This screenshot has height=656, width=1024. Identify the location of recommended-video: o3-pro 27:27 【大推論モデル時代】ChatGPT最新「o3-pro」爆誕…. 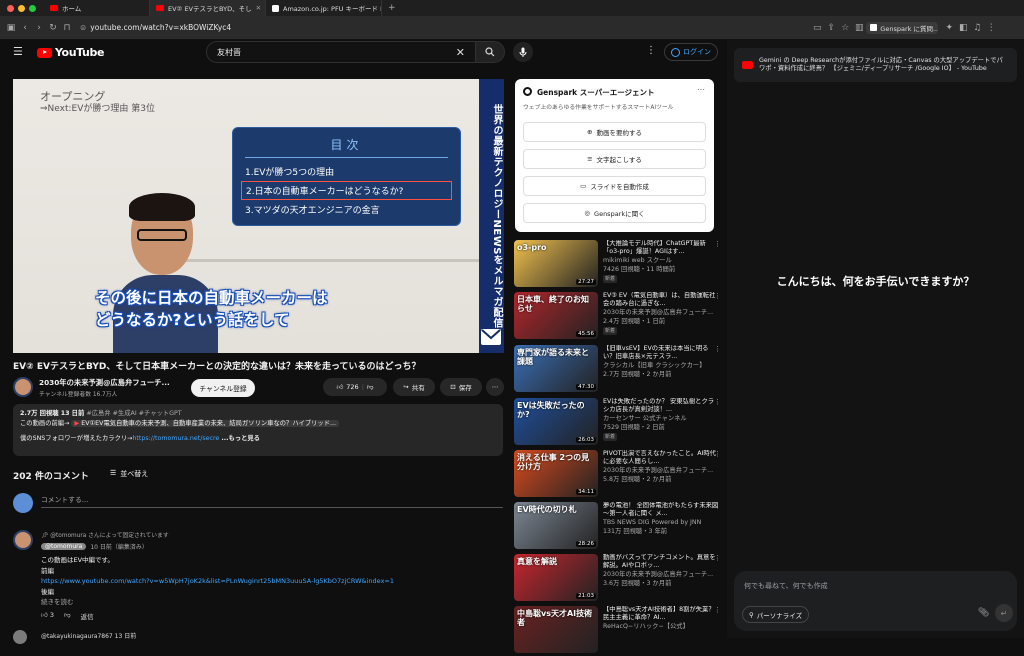
(617, 265).